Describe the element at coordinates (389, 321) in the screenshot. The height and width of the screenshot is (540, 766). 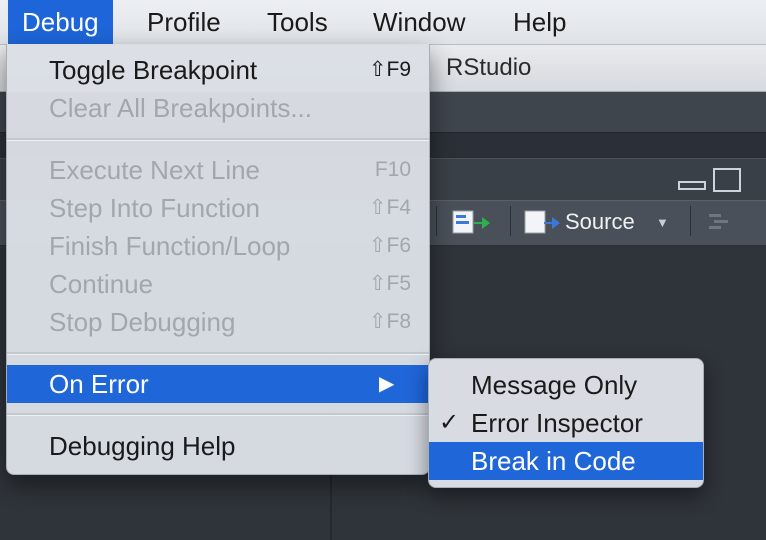
I see `shortcut-label: ⇧F8` at that location.